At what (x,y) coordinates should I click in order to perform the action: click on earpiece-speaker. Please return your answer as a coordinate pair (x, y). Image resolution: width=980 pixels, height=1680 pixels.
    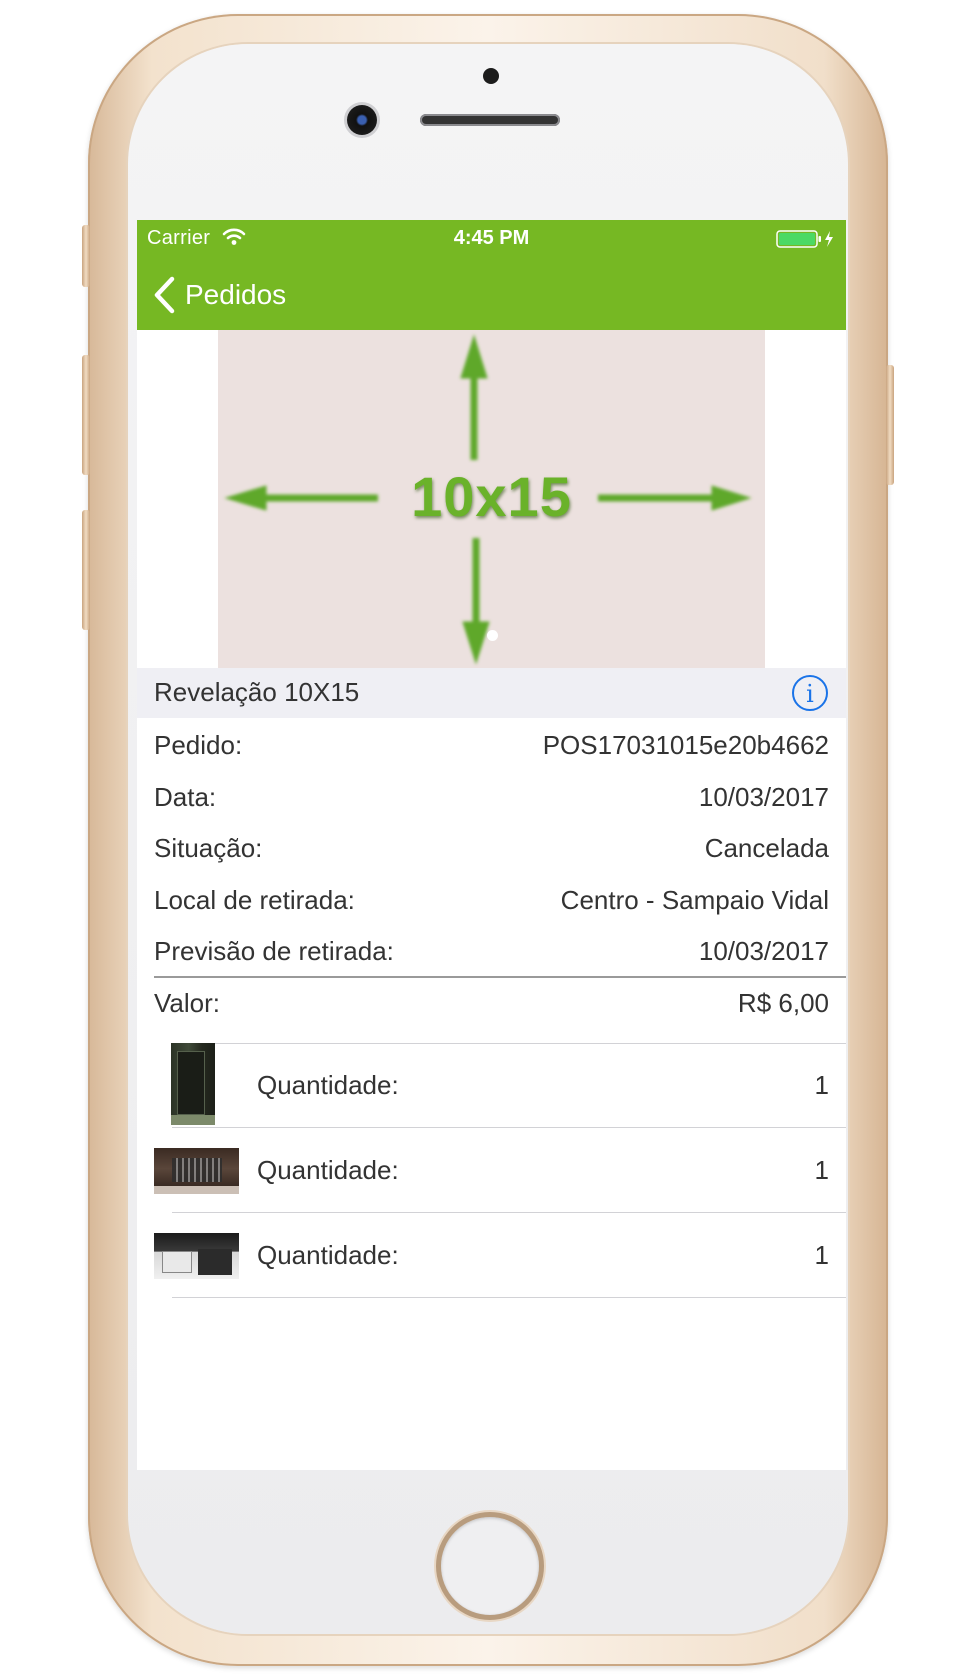
    Looking at the image, I should click on (490, 120).